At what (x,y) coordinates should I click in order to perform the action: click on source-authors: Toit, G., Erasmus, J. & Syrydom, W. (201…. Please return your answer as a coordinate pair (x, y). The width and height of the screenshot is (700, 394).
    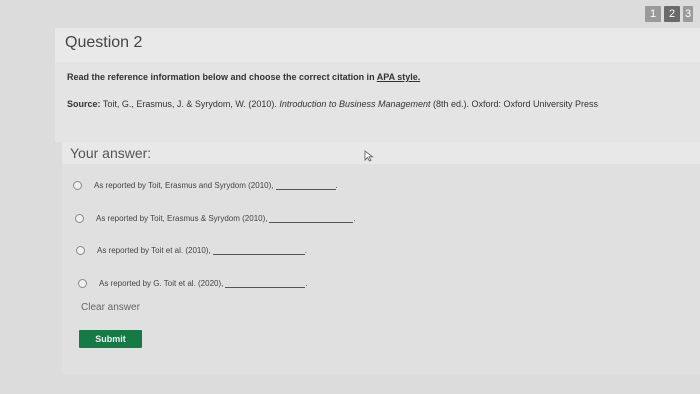
    Looking at the image, I should click on (190, 104).